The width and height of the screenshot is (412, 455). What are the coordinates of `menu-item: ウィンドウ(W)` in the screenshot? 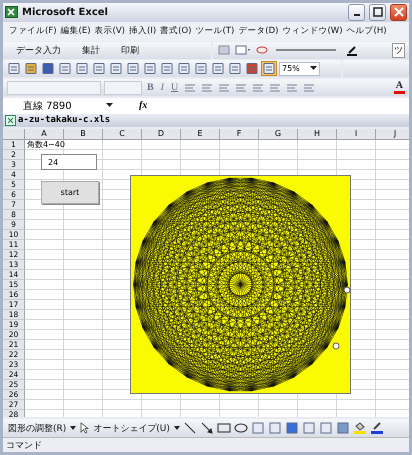 It's located at (312, 31).